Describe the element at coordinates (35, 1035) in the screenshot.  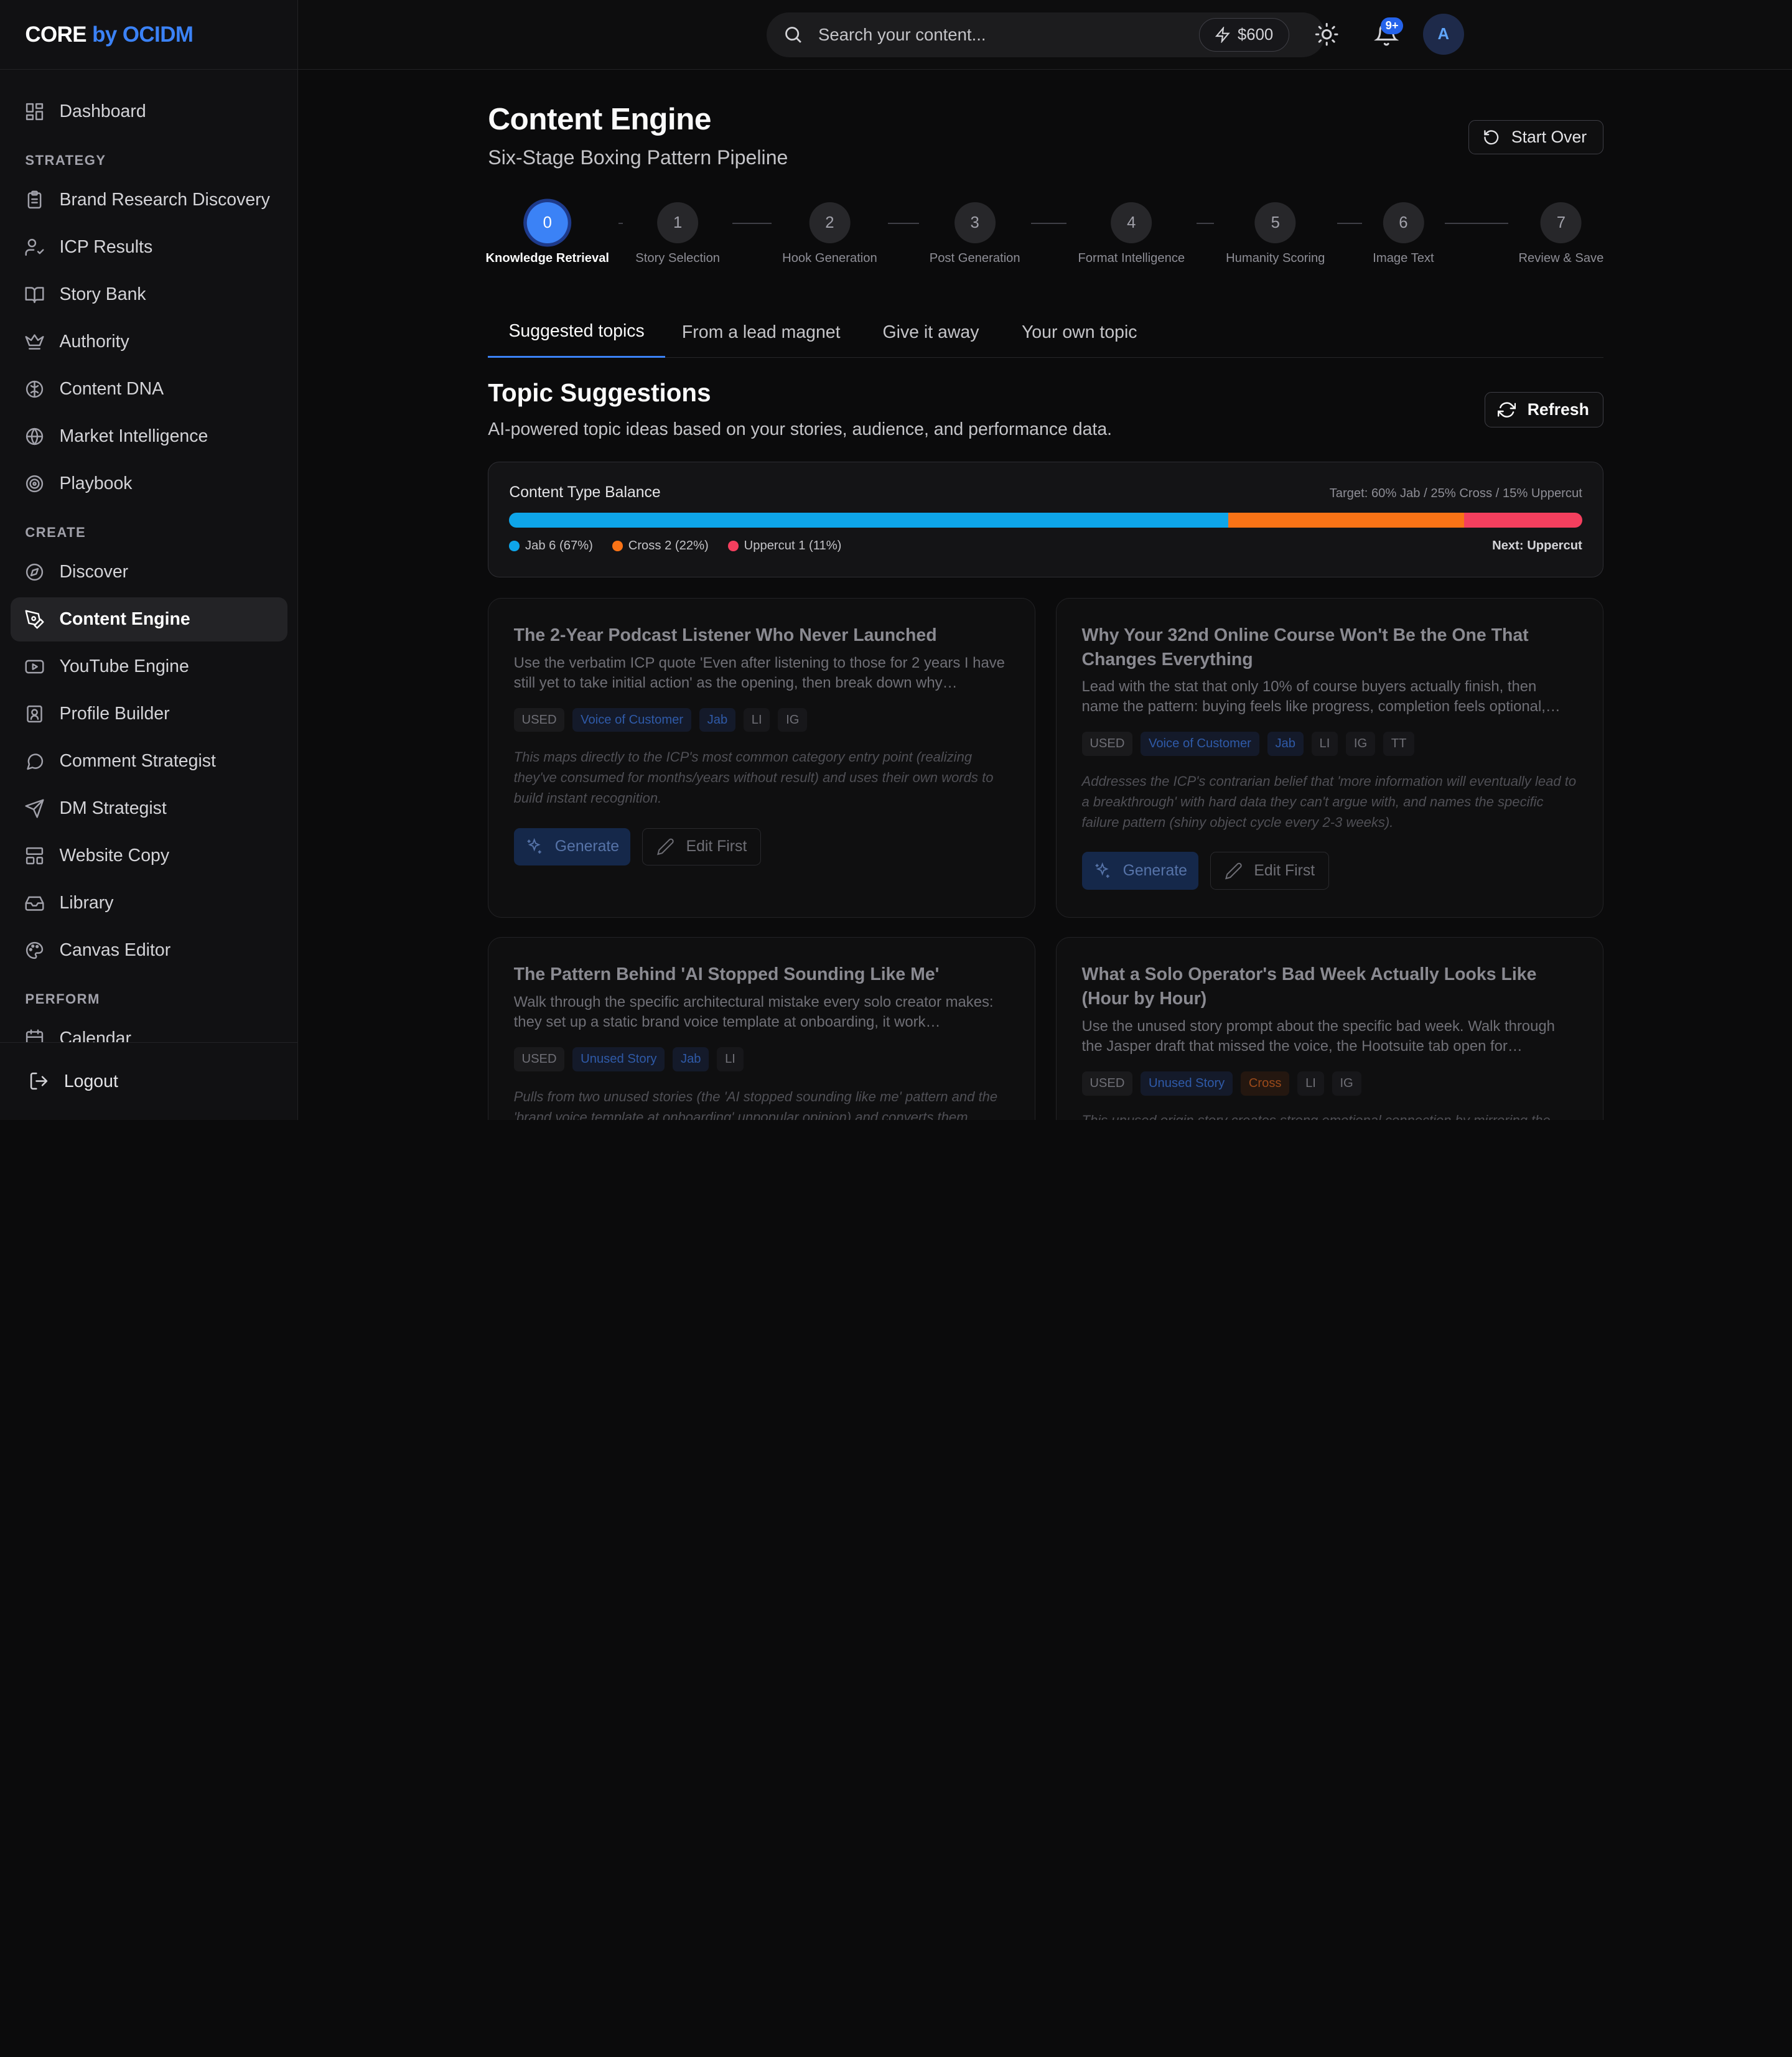
I see `calendar-icon` at that location.